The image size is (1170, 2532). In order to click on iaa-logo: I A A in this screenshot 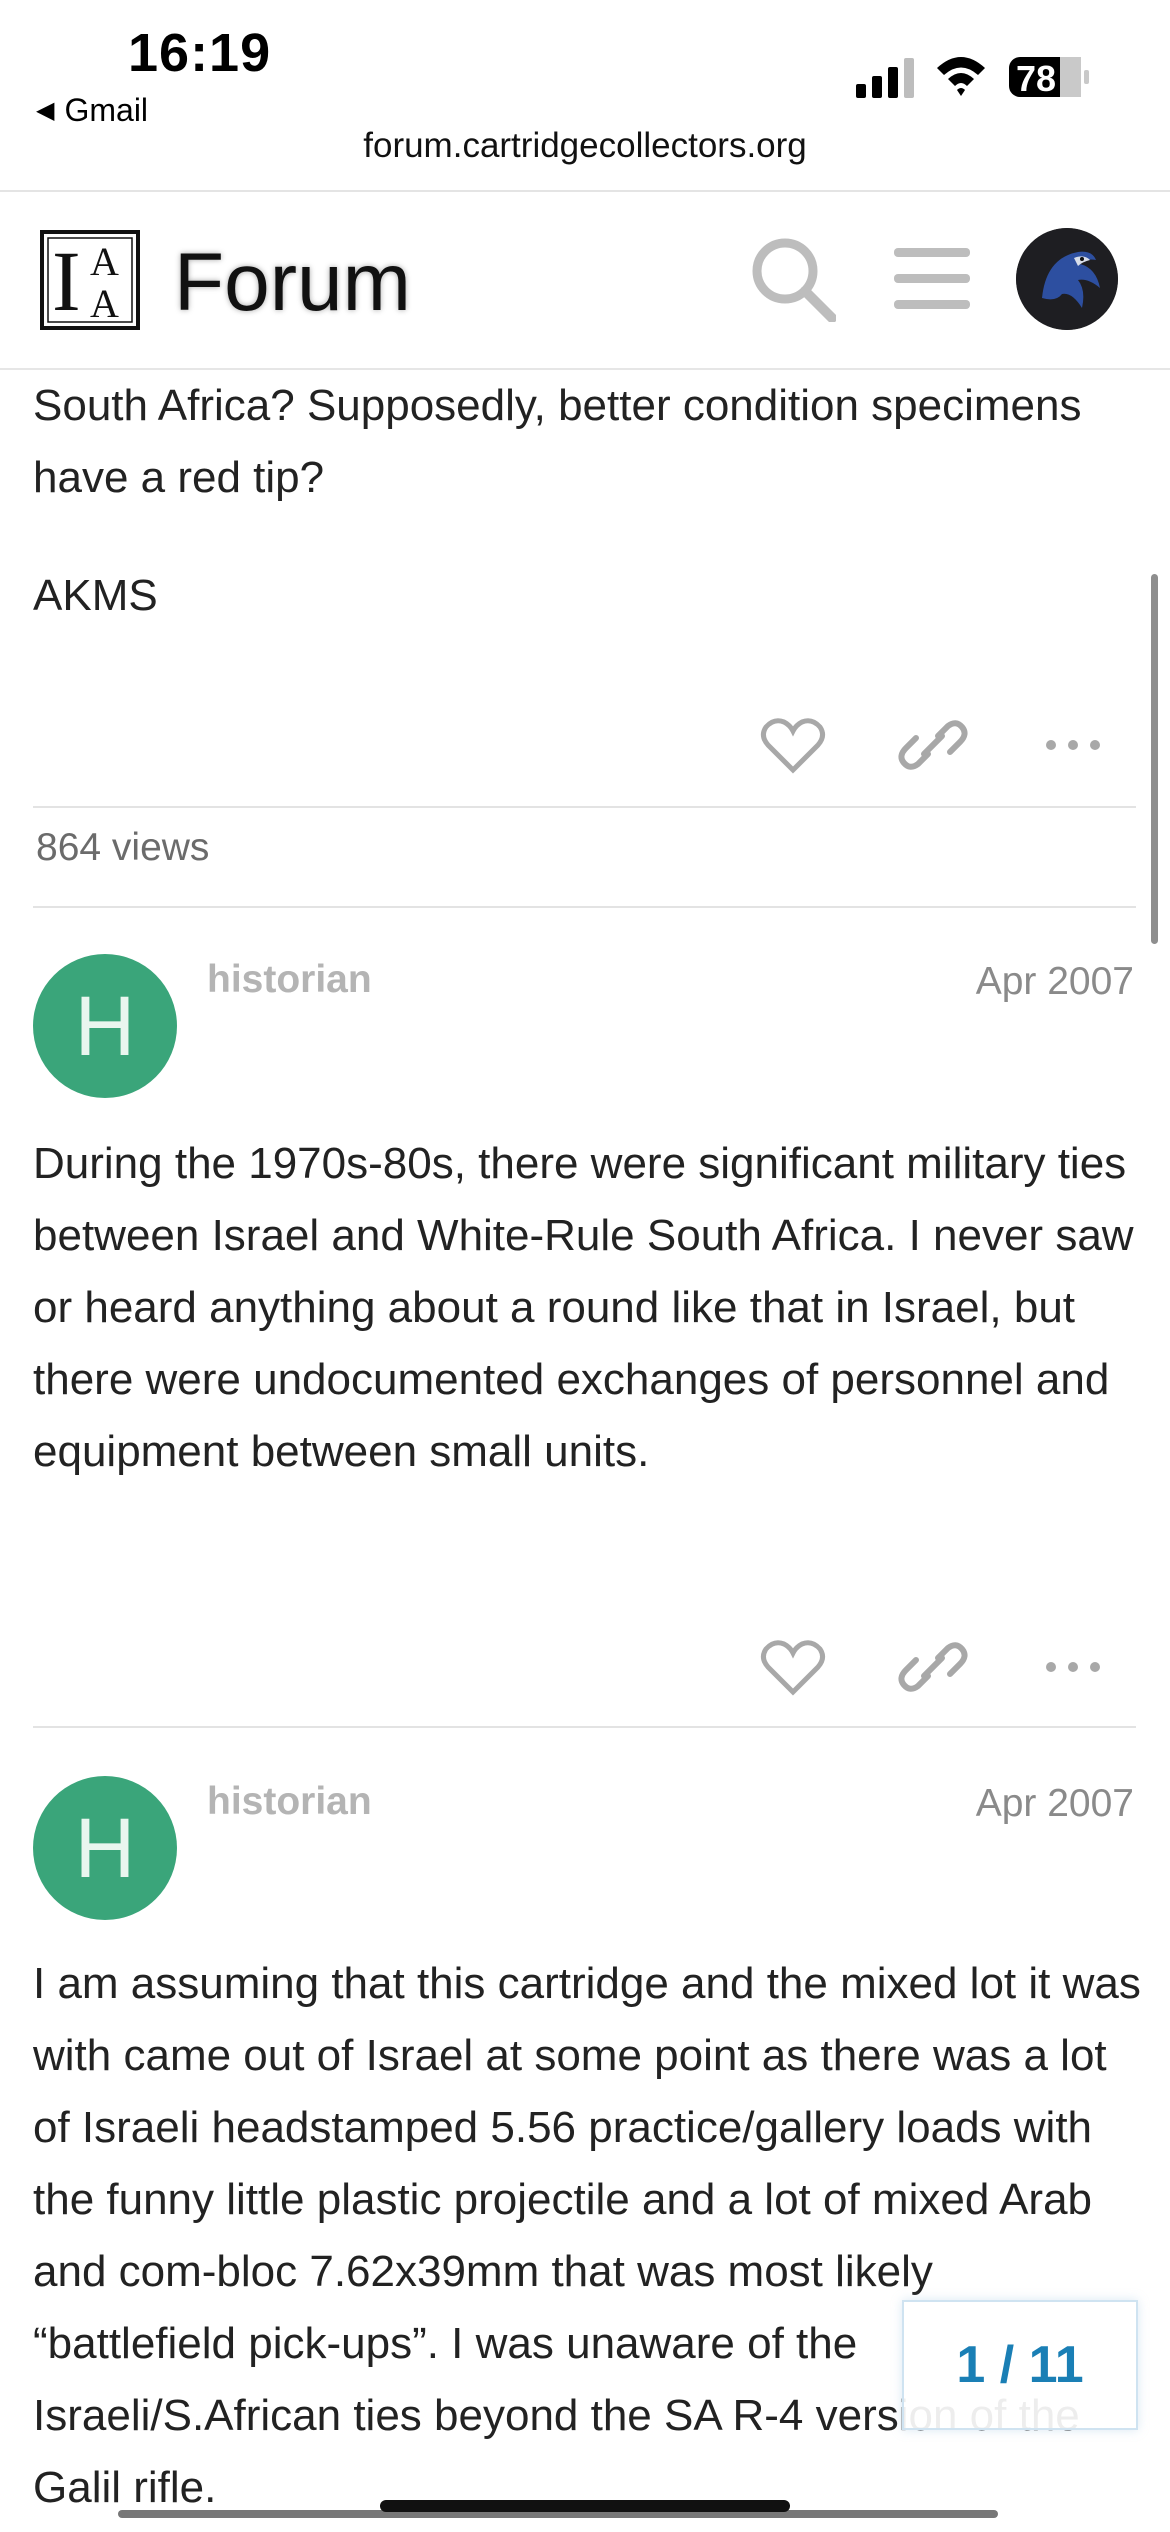, I will do `click(90, 280)`.